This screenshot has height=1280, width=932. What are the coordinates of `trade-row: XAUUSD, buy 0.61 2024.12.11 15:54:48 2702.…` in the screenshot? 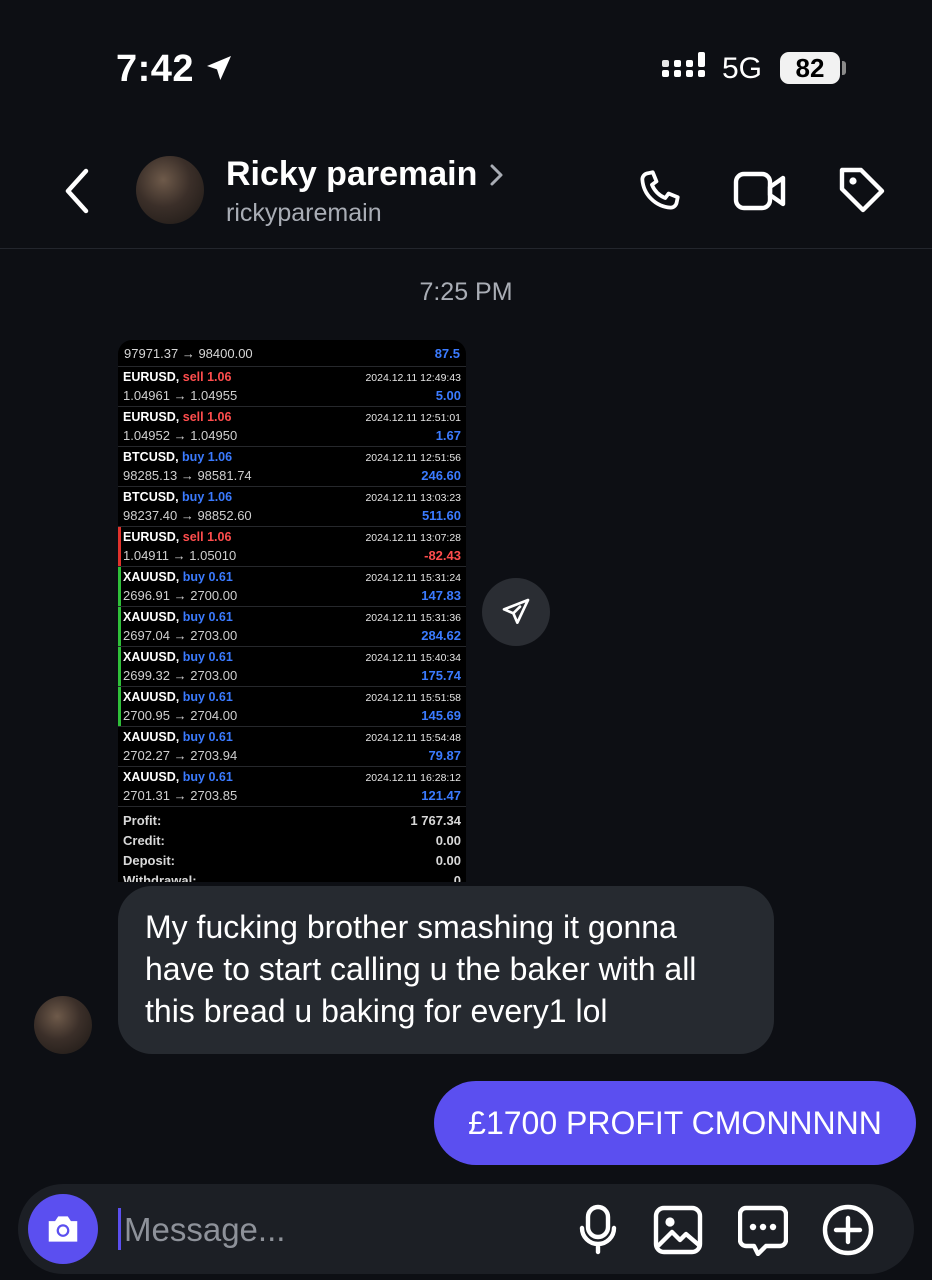 It's located at (292, 746).